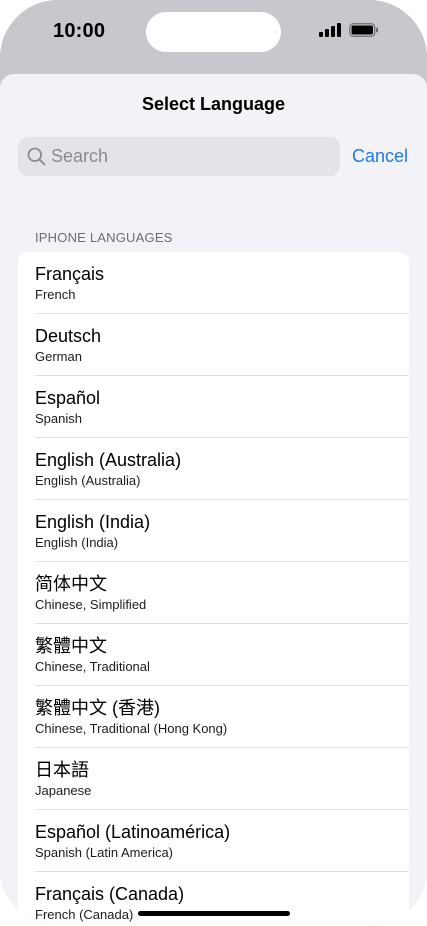 The height and width of the screenshot is (926, 427). Describe the element at coordinates (213, 345) in the screenshot. I see `language-row-deutsch: Deutsch German` at that location.